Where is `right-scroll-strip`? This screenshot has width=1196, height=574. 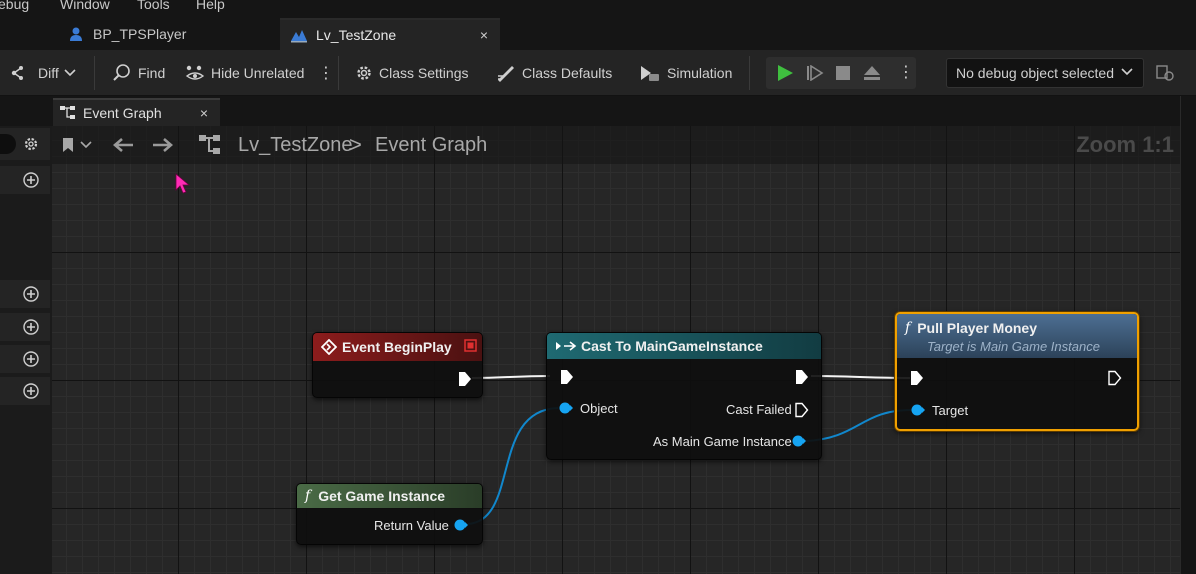 right-scroll-strip is located at coordinates (1188, 335).